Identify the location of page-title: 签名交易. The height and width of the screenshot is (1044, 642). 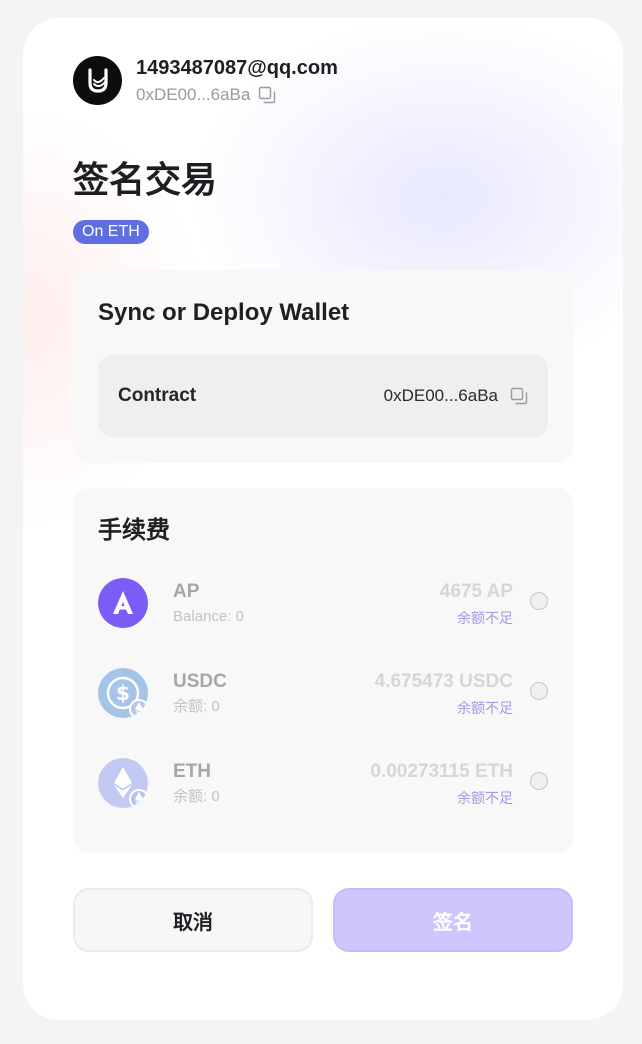
(145, 179).